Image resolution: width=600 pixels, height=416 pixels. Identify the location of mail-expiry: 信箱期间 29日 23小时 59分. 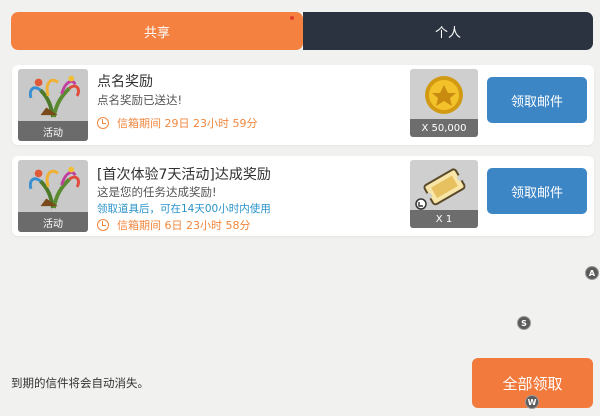
(177, 123).